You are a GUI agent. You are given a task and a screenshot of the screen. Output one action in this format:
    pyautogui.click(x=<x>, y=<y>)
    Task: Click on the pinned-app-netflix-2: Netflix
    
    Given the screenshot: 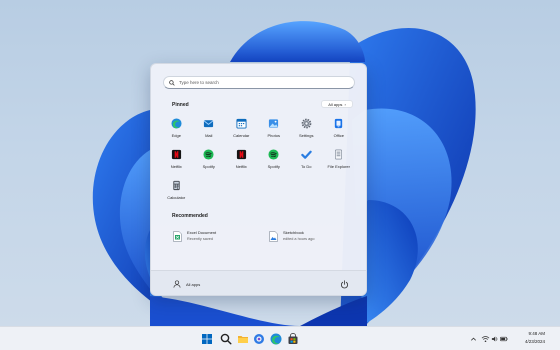 What is the action you would take?
    pyautogui.click(x=241, y=161)
    